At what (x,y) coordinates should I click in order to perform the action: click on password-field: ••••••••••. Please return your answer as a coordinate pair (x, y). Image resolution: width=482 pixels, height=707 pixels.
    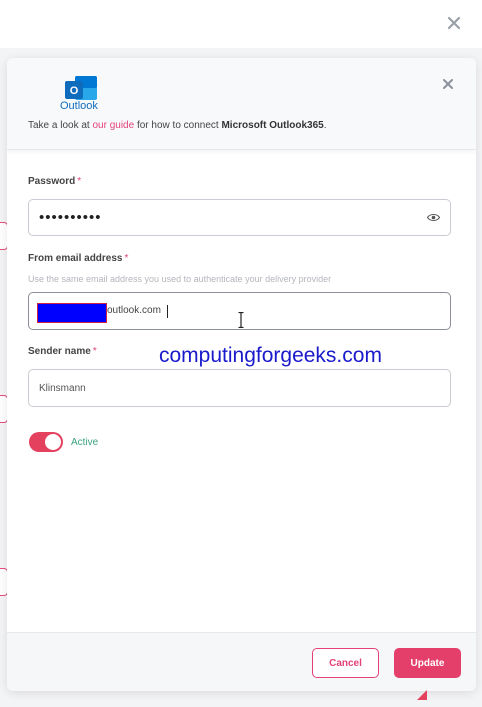
    Looking at the image, I should click on (239, 217).